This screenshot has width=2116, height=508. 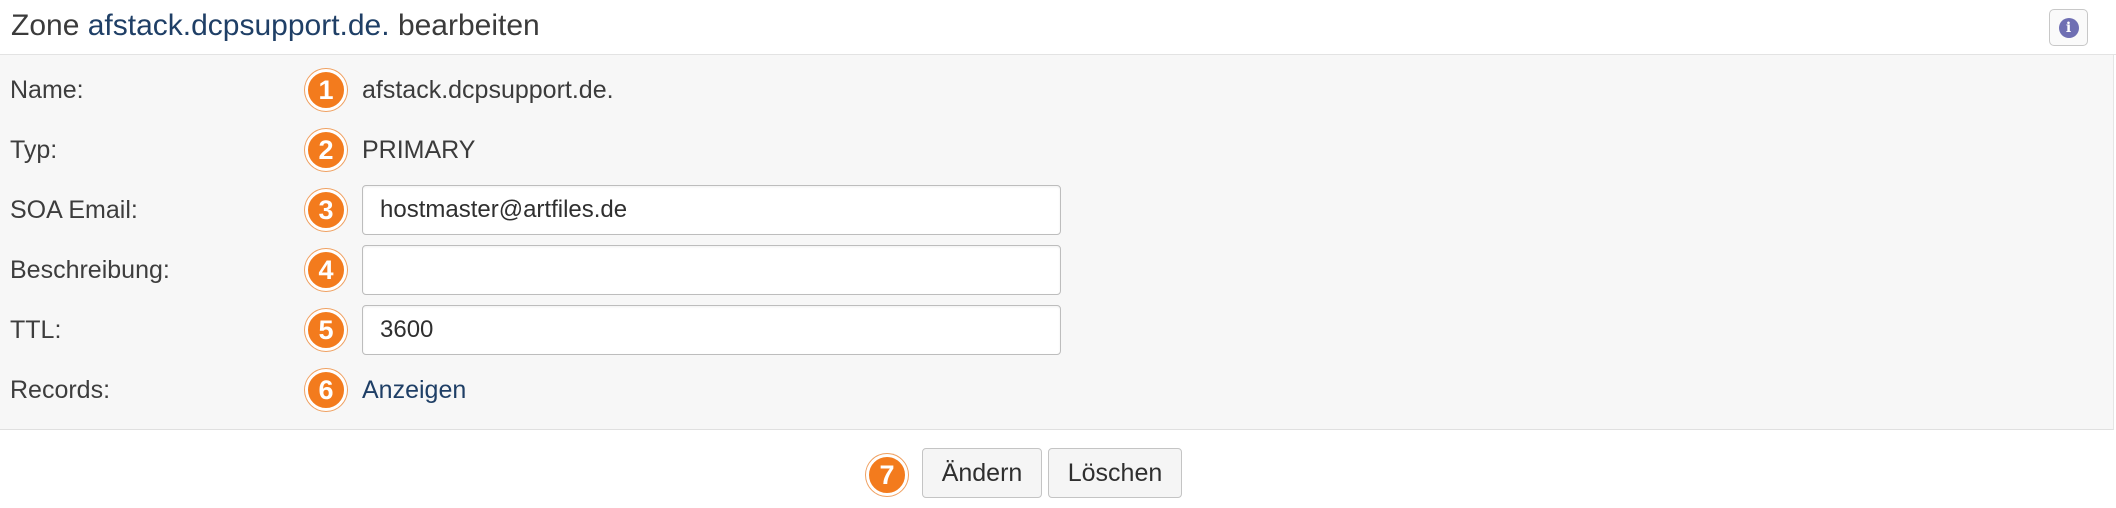 What do you see at coordinates (1058, 27) in the screenshot?
I see `page-header: Zone afstack.dcpsupport.de. bearbeiten i` at bounding box center [1058, 27].